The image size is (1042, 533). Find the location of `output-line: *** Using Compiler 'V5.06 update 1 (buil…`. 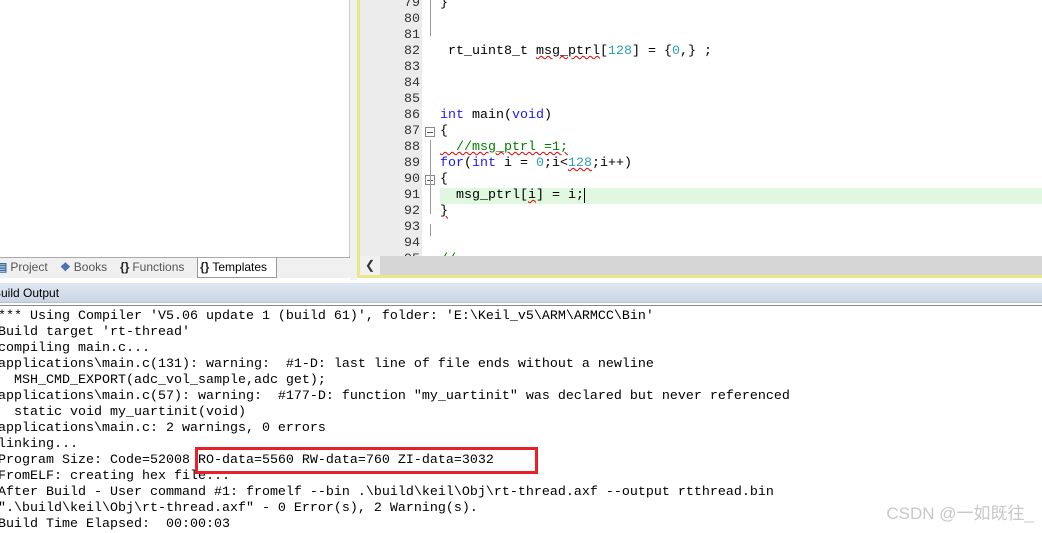

output-line: *** Using Compiler 'V5.06 update 1 (buil… is located at coordinates (327, 316).